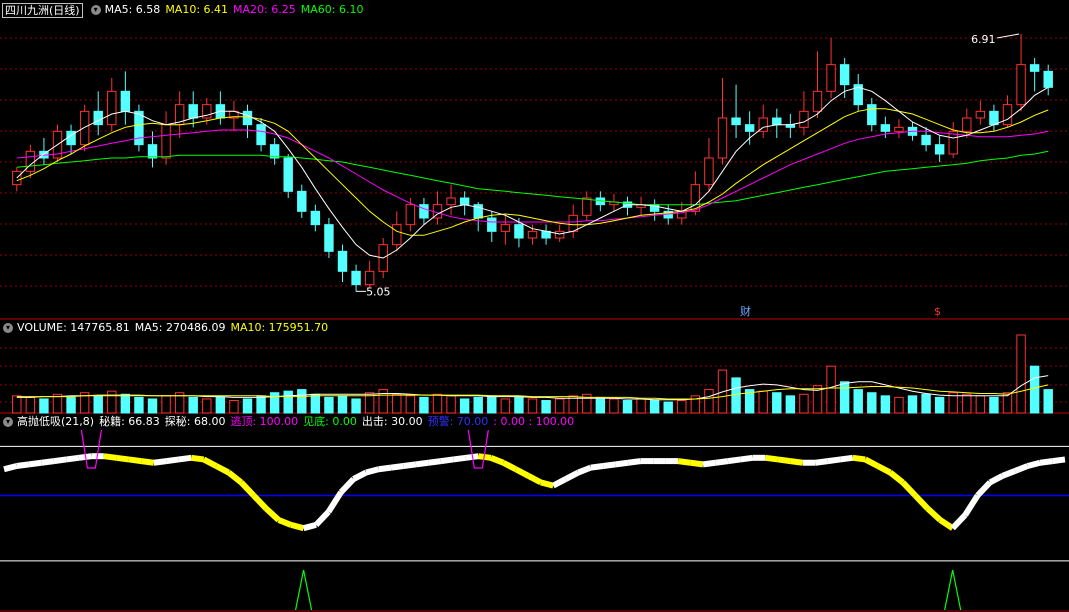 Image resolution: width=1069 pixels, height=612 pixels. What do you see at coordinates (132, 9) in the screenshot?
I see `price-ma5-label: MA5: 6.58` at bounding box center [132, 9].